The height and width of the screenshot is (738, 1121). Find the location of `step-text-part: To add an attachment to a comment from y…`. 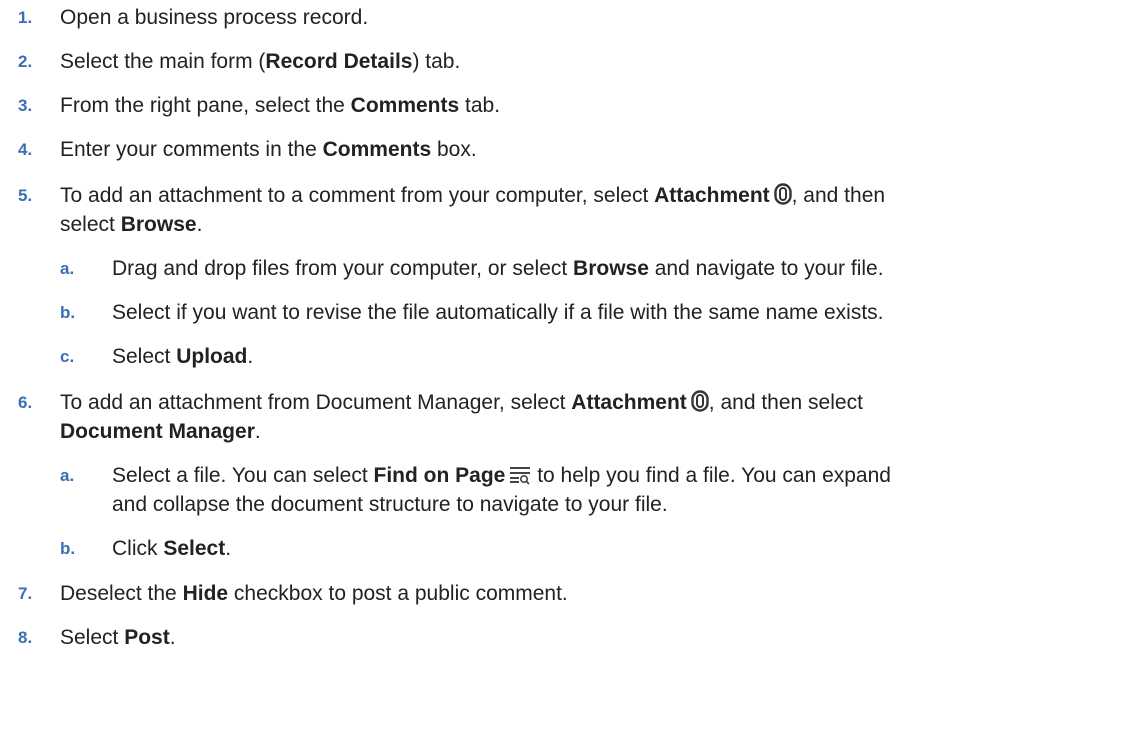

step-text-part: To add an attachment to a comment from y… is located at coordinates (357, 195).